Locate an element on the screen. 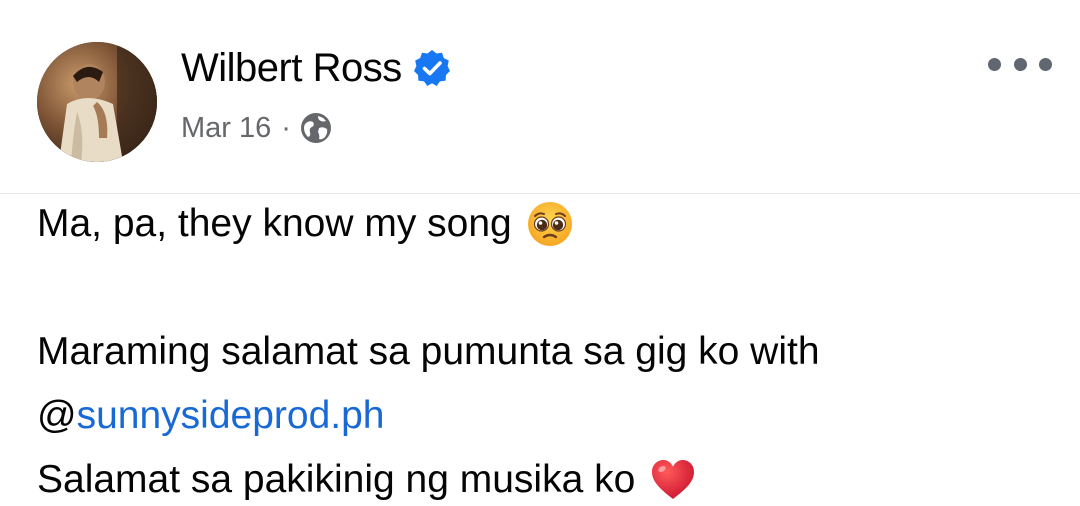 This screenshot has height=506, width=1080. author-name: Wilbert Ross is located at coordinates (291, 68).